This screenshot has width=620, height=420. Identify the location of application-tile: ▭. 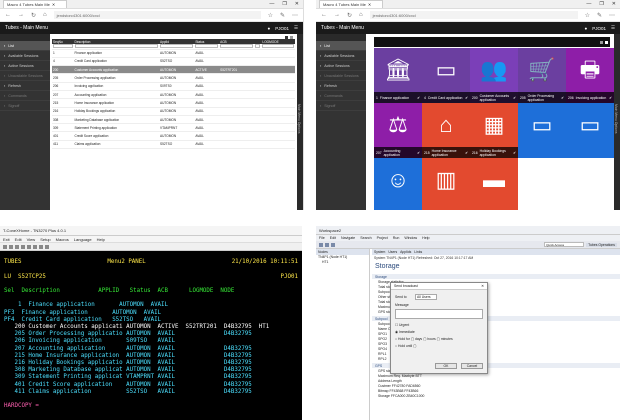
(590, 130).